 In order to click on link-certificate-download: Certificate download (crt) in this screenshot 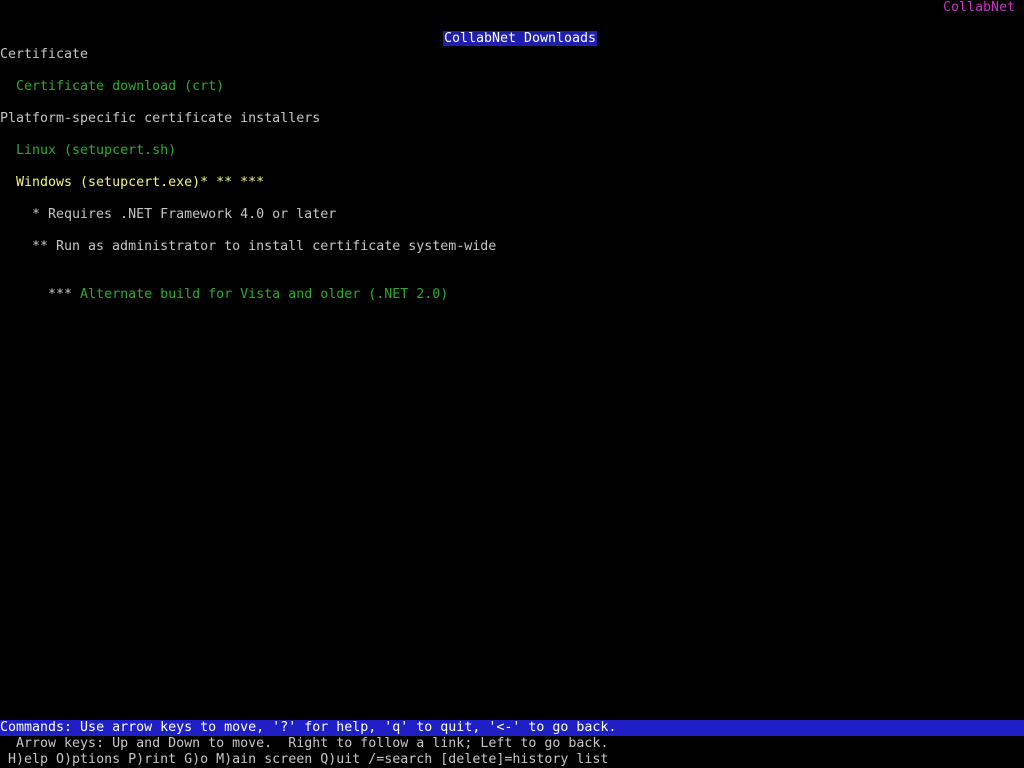, I will do `click(120, 87)`.